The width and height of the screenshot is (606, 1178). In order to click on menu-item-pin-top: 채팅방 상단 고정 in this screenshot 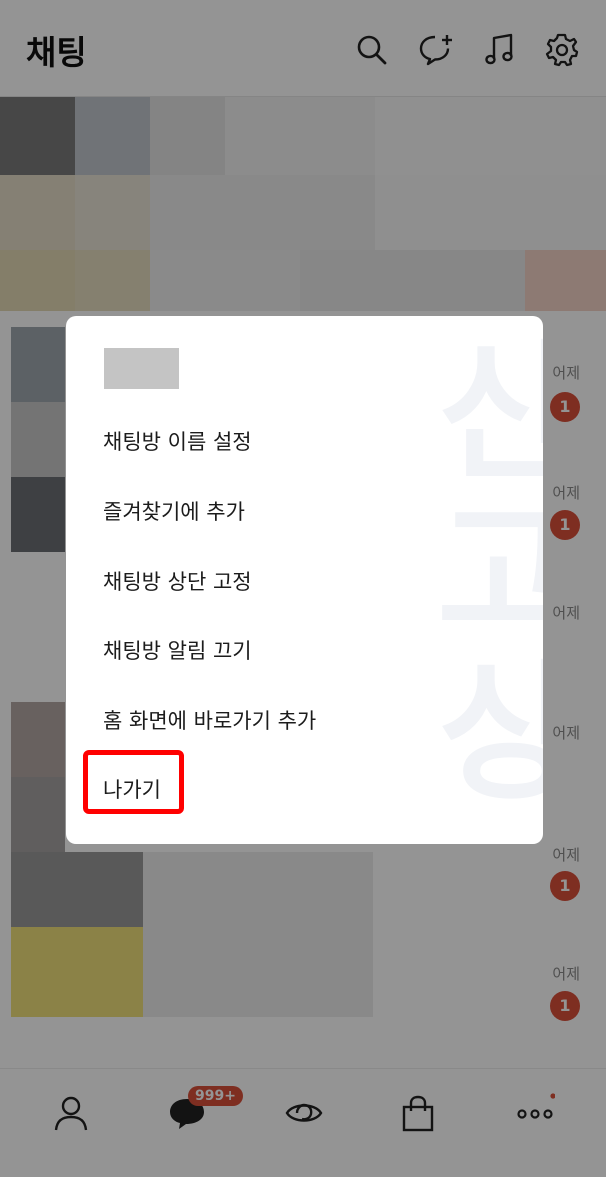, I will do `click(177, 581)`.